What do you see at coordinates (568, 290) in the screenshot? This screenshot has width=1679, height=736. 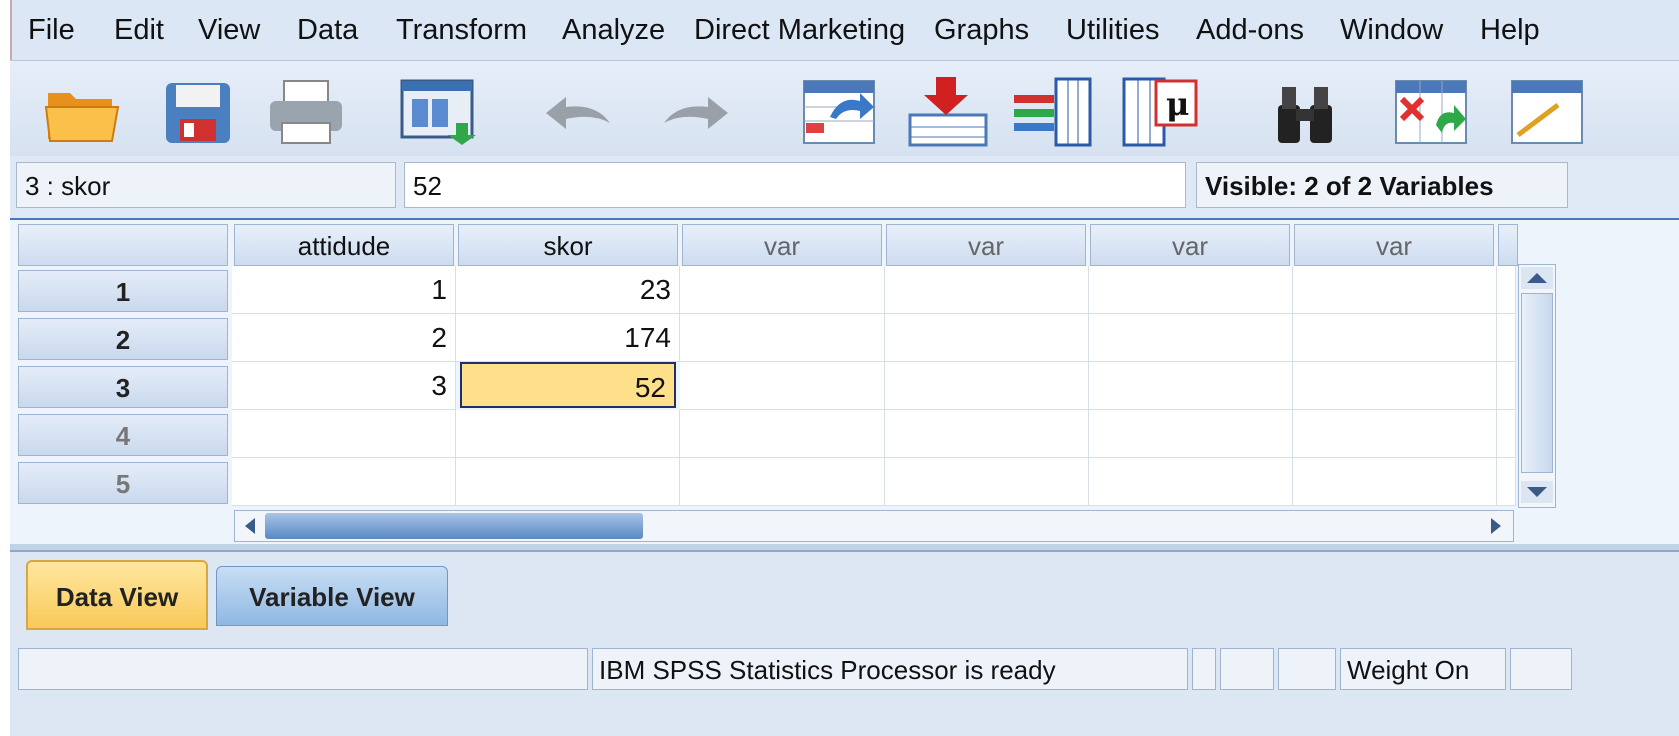 I see `cell-skor: 23` at bounding box center [568, 290].